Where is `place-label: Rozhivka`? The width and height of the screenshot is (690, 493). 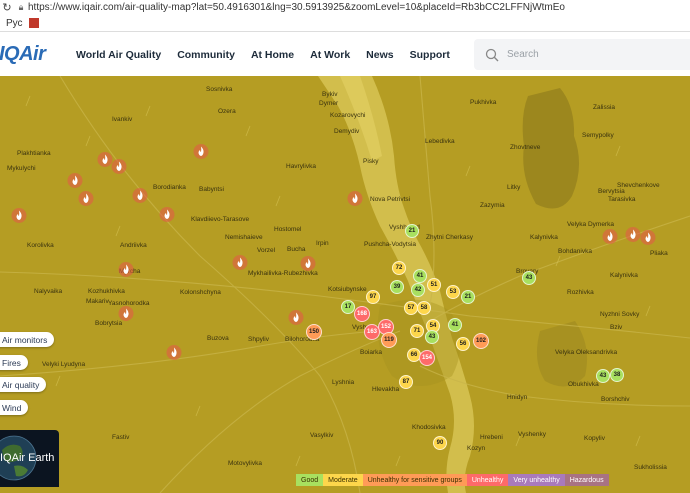
place-label: Rozhivka is located at coordinates (580, 292).